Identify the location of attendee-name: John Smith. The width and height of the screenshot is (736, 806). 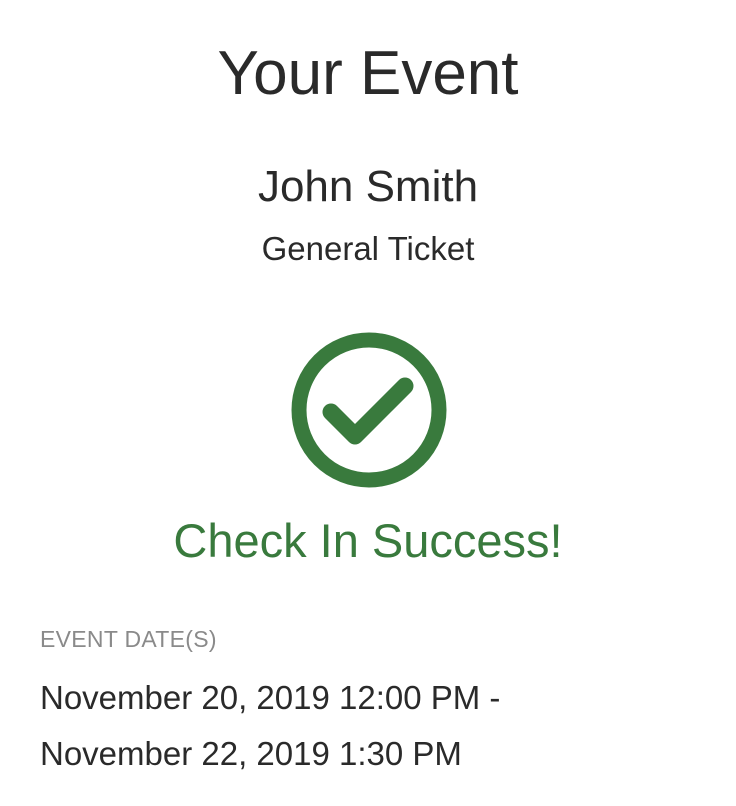
(368, 186).